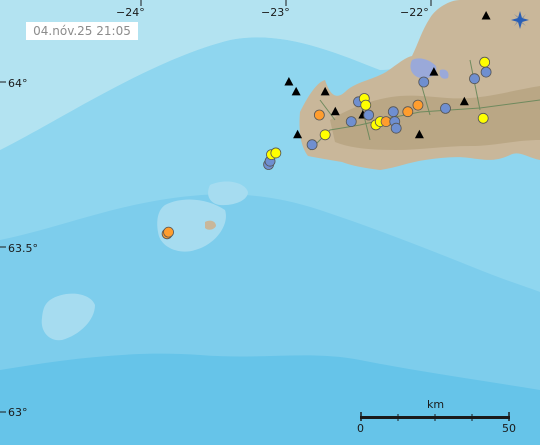 The width and height of the screenshot is (540, 445). I want to click on lon-label-24: −24°, so click(130, 12).